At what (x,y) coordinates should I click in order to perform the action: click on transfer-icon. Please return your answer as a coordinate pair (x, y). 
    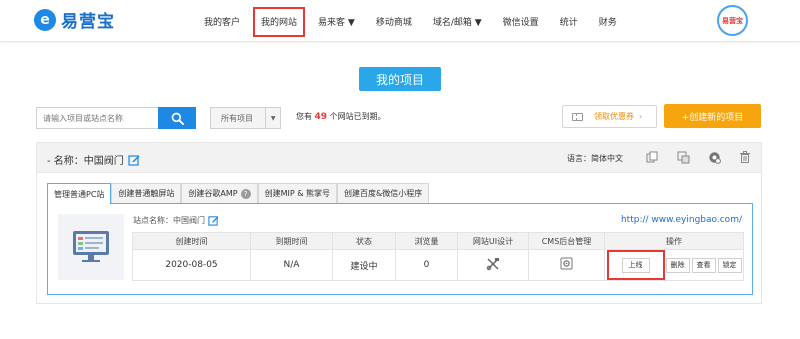
    Looking at the image, I should click on (683, 157).